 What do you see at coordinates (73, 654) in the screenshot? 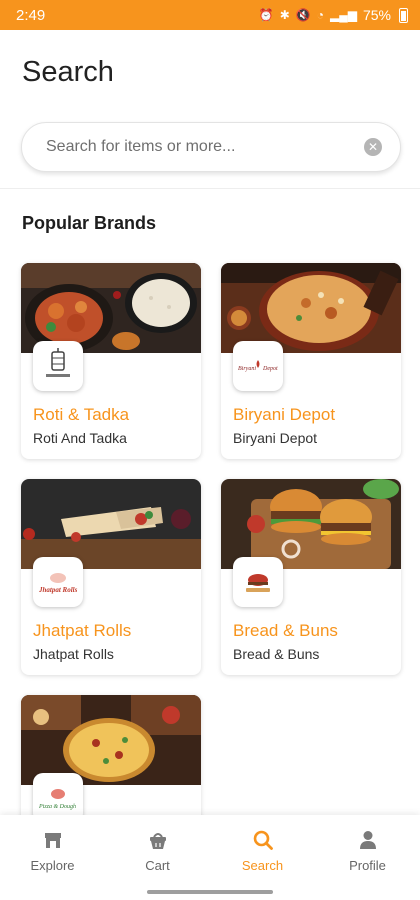
I see `brand-subtitle: Jhatpat Rolls` at bounding box center [73, 654].